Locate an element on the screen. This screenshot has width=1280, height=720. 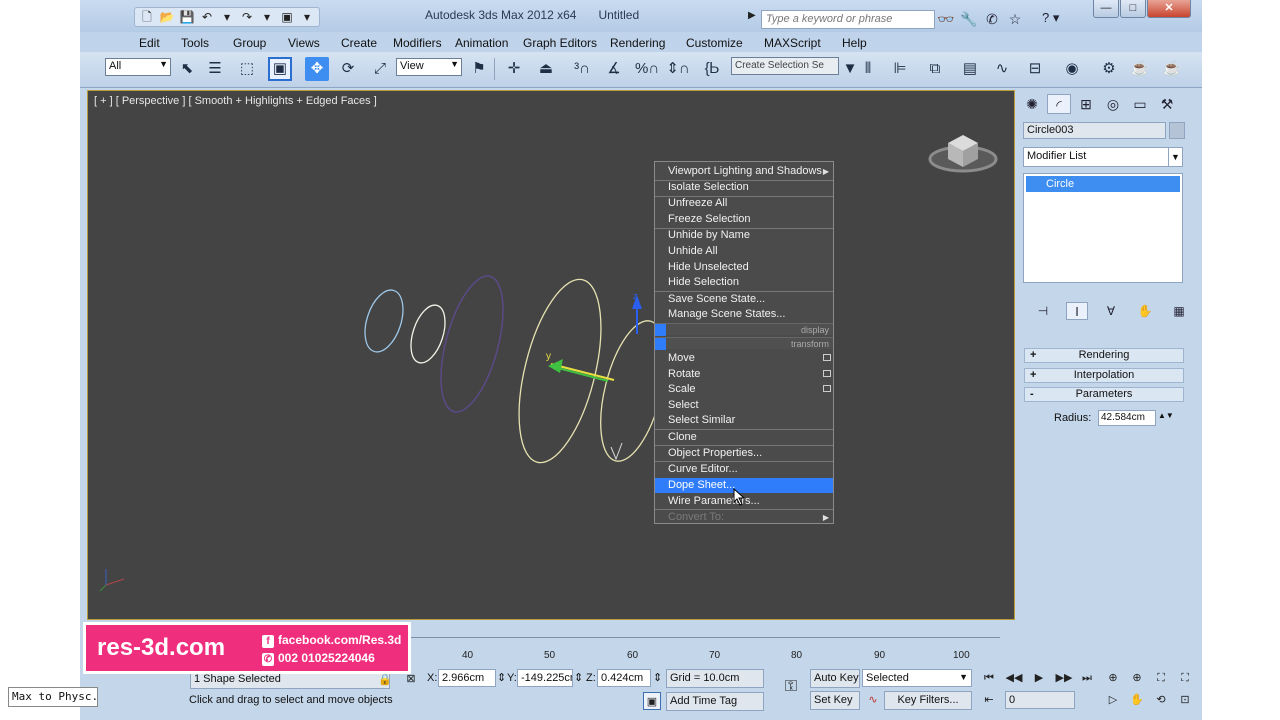
angle-snap-icon: ∡ is located at coordinates (614, 69).